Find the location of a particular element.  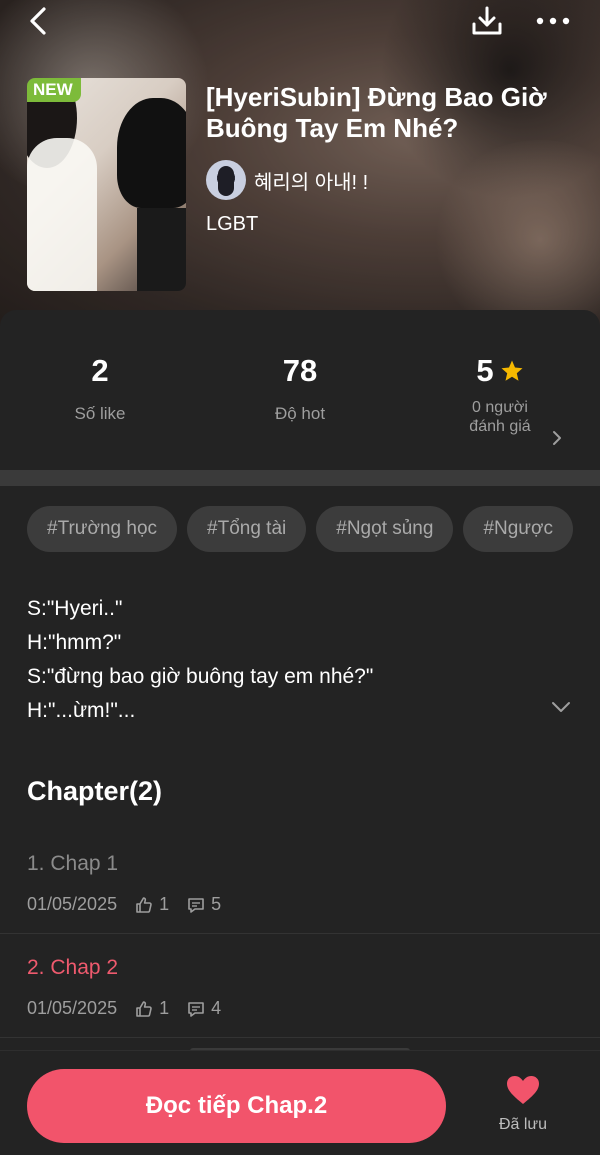

author-name: 혜리의 아내! ! is located at coordinates (311, 182).